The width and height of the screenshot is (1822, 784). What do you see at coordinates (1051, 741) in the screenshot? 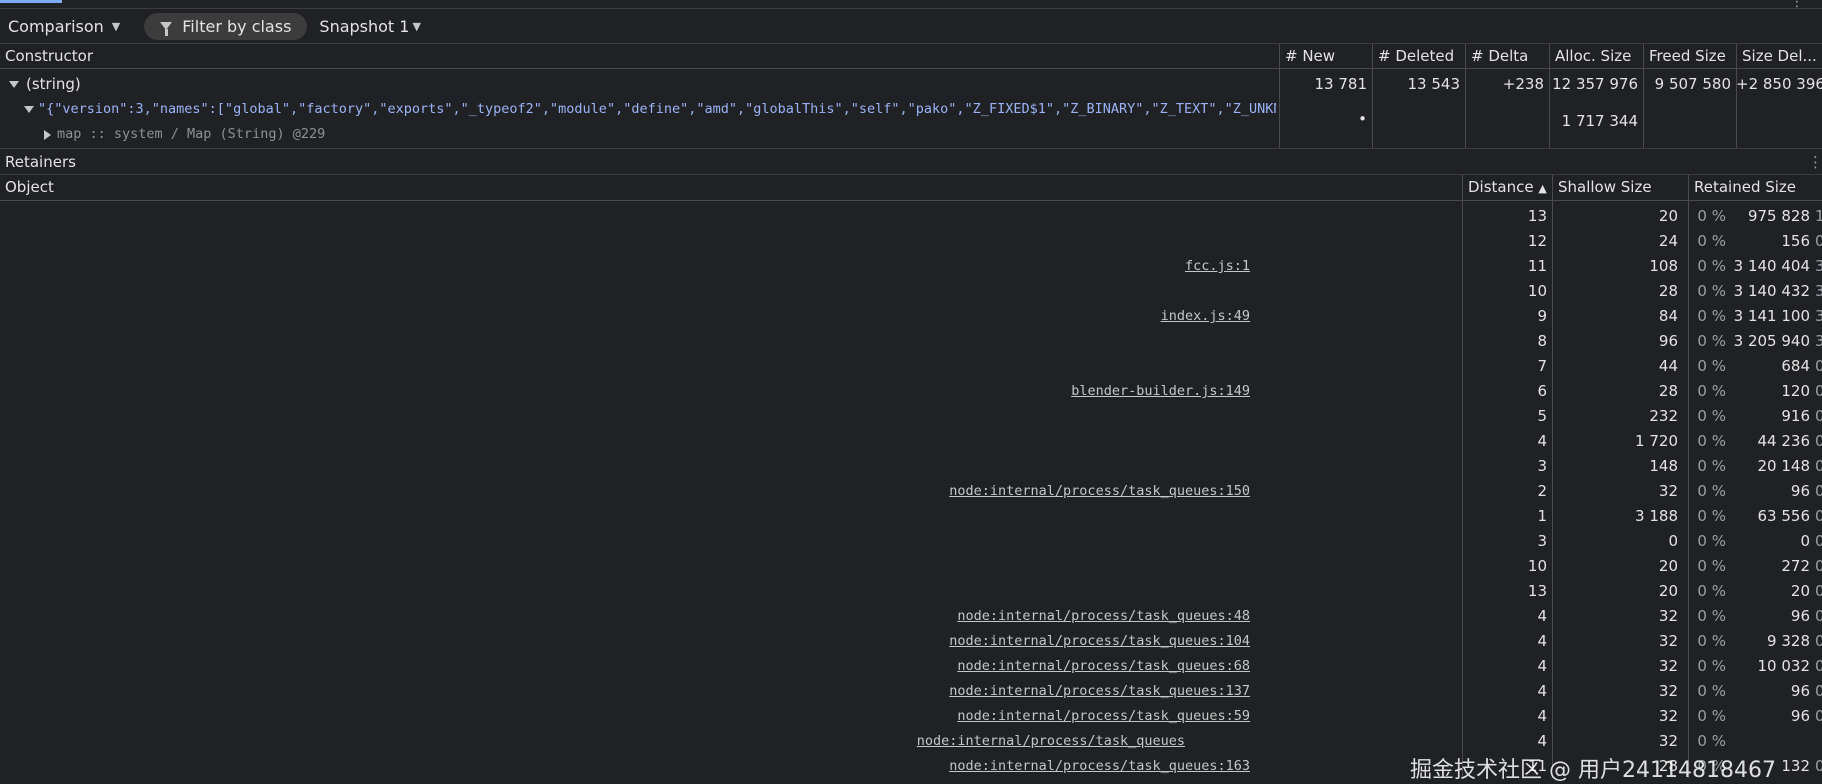
I see `source-link: node:internal/process/task_queues` at bounding box center [1051, 741].